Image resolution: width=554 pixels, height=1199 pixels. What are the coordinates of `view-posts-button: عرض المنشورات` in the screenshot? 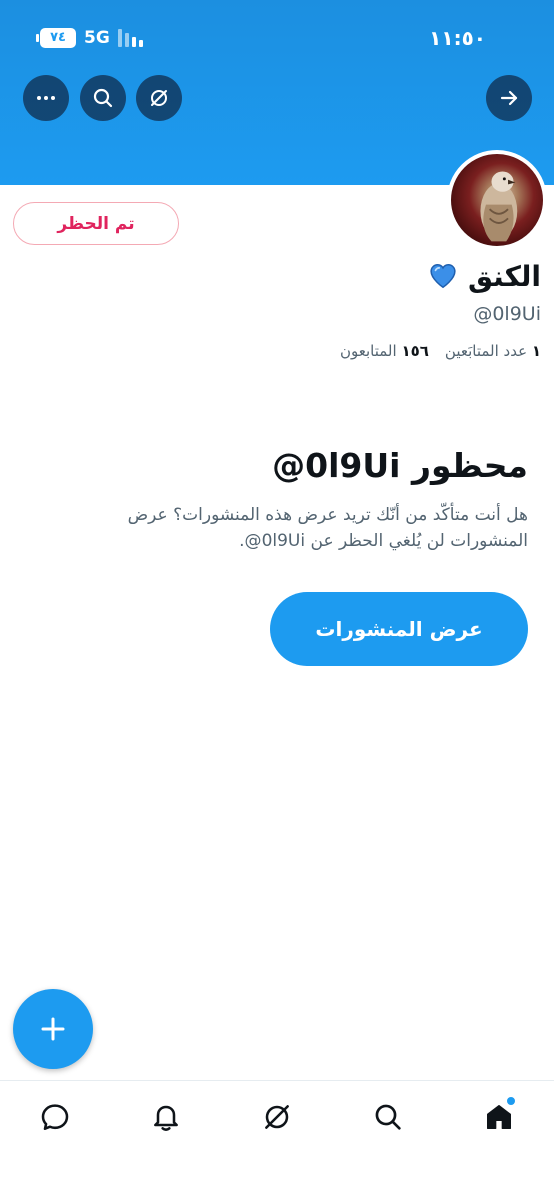 It's located at (399, 629).